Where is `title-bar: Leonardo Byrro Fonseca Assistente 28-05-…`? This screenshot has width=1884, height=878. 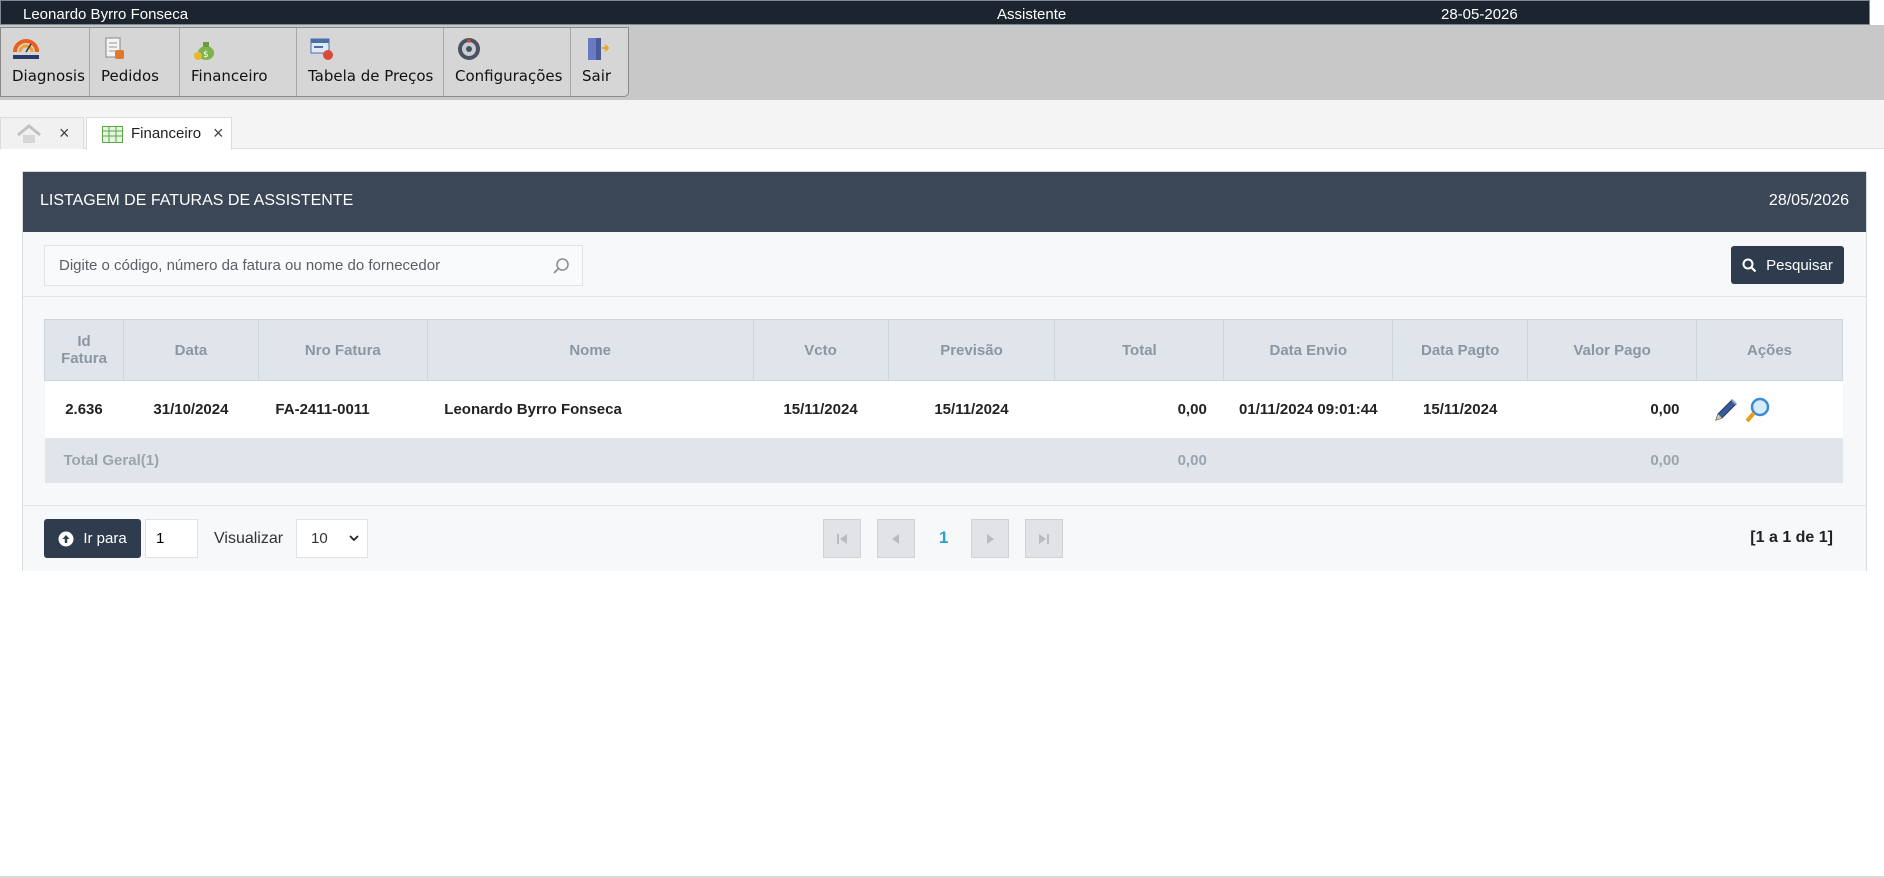 title-bar: Leonardo Byrro Fonseca Assistente 28-05-… is located at coordinates (935, 12).